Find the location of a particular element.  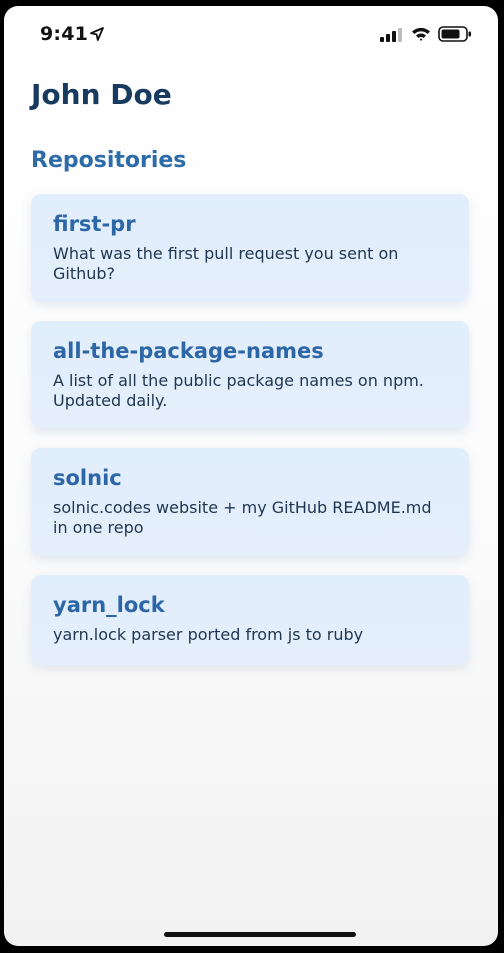

status-bar: 9:41 is located at coordinates (251, 34).